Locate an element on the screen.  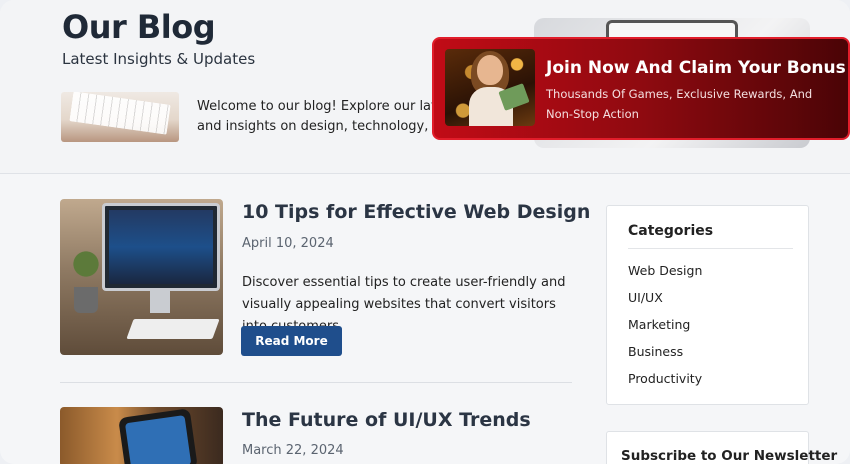
post-title: 10 Tips for Effective Web Design is located at coordinates (416, 212).